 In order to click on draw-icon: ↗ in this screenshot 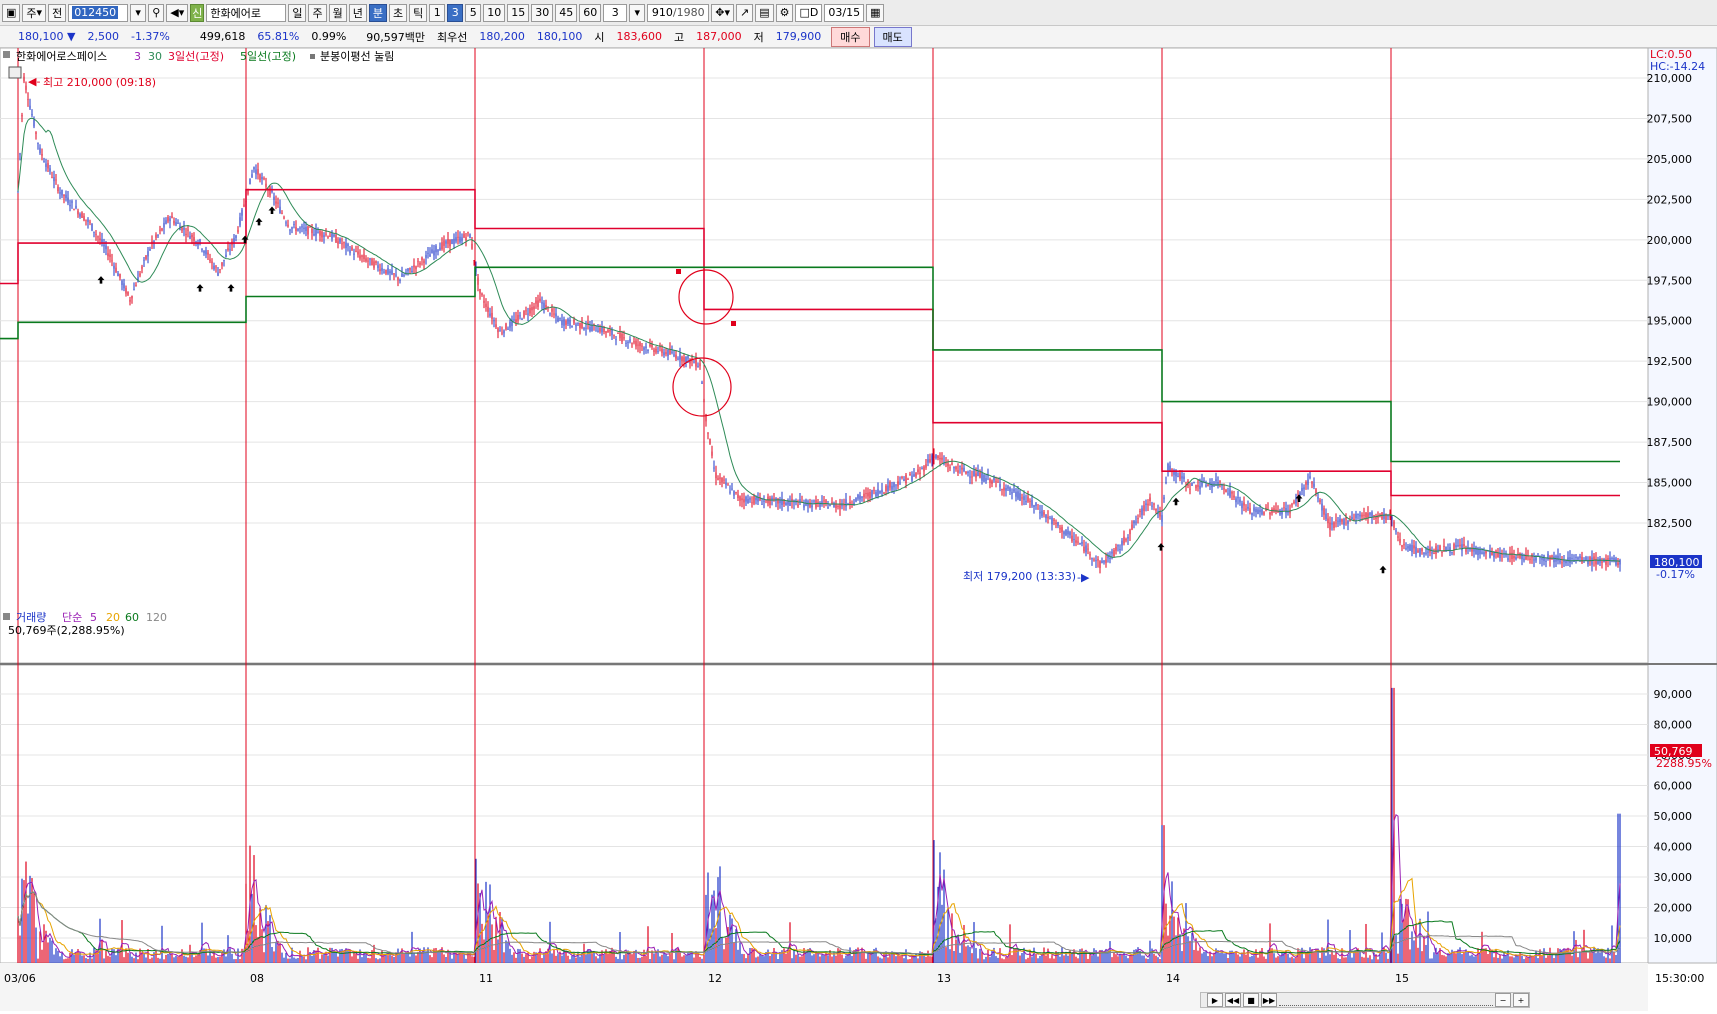, I will do `click(744, 12)`.